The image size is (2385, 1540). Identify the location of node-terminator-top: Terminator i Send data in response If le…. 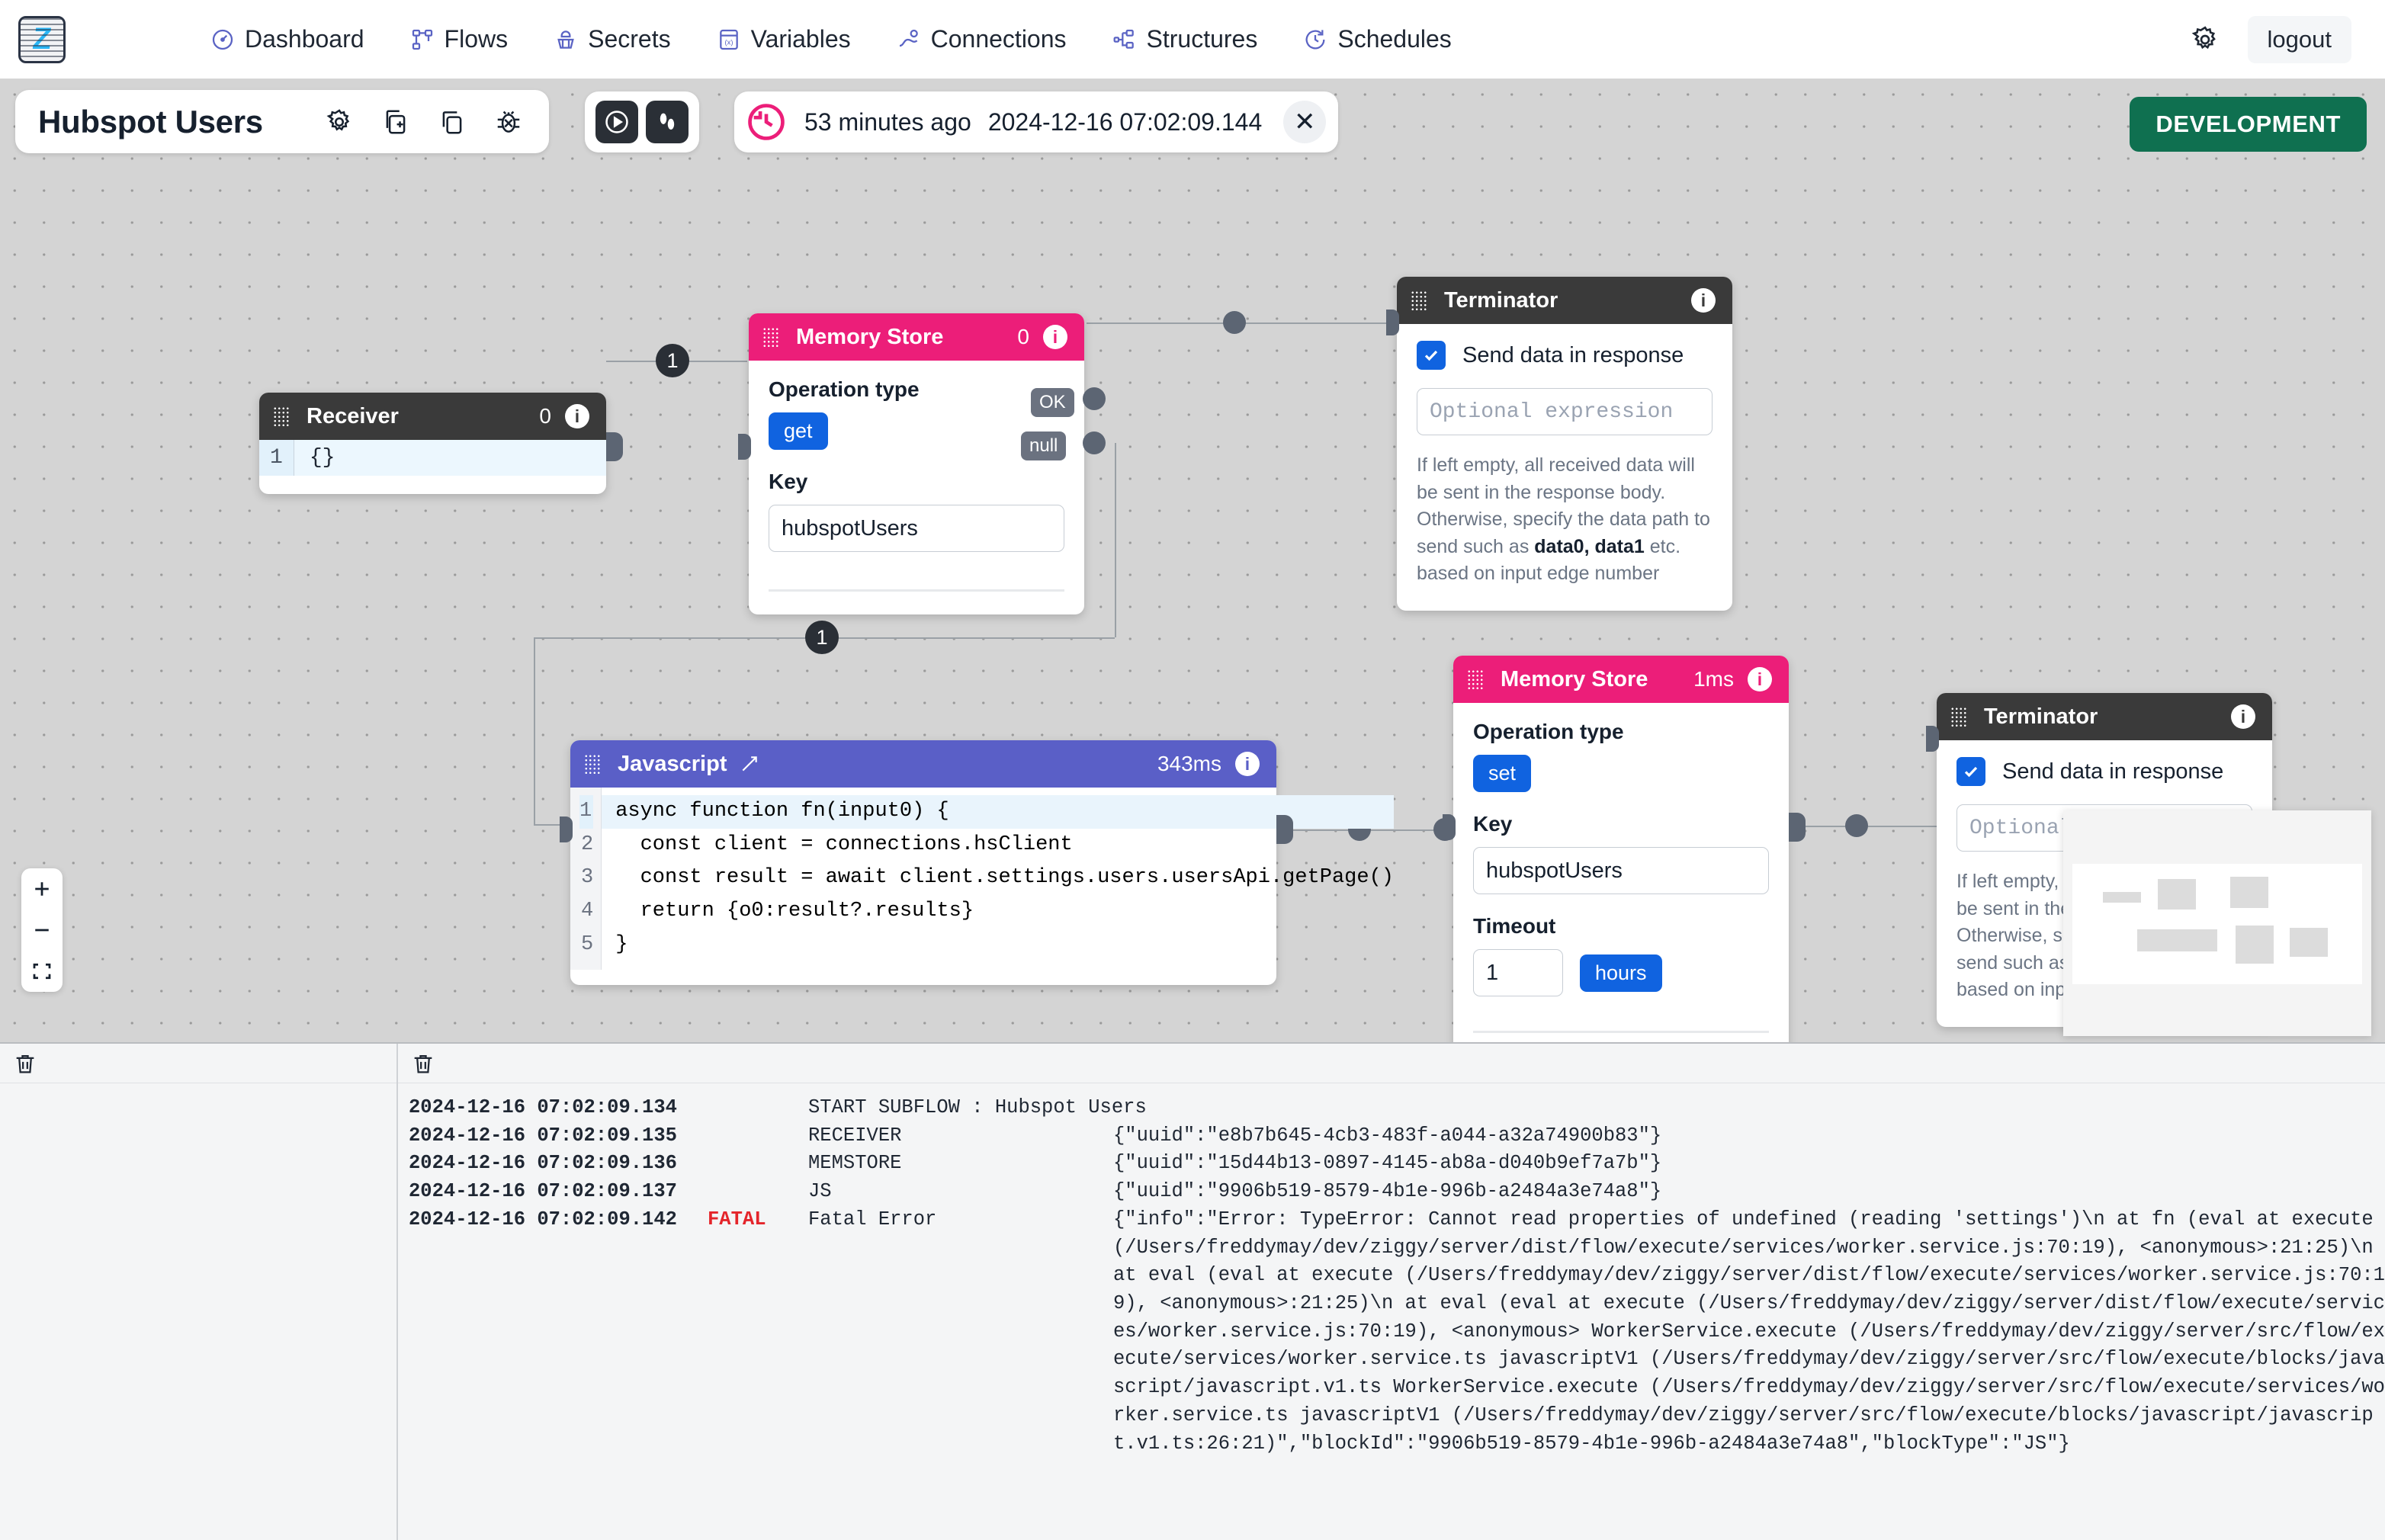
(1559, 444).